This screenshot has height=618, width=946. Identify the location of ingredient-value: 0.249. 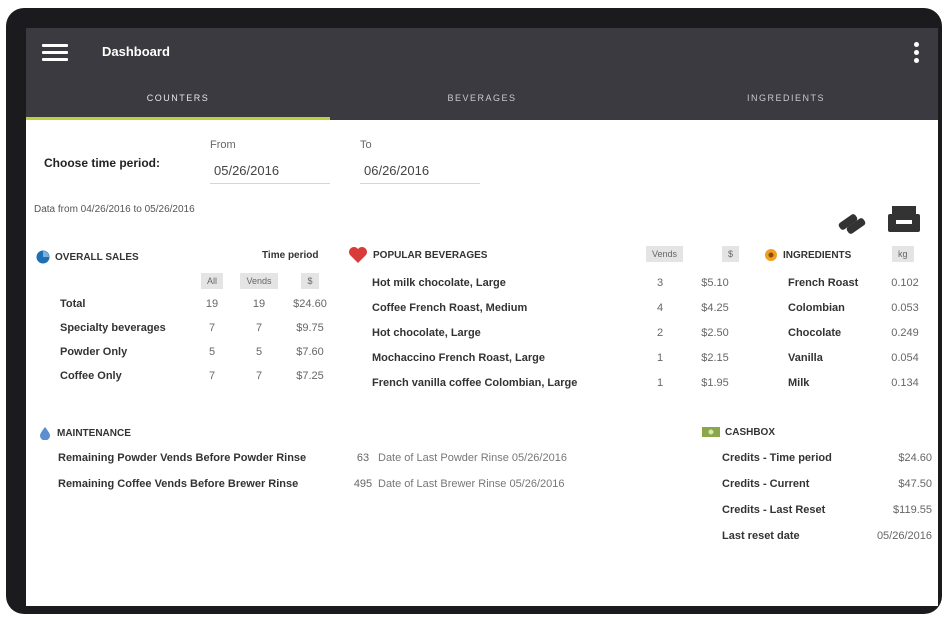
(905, 332).